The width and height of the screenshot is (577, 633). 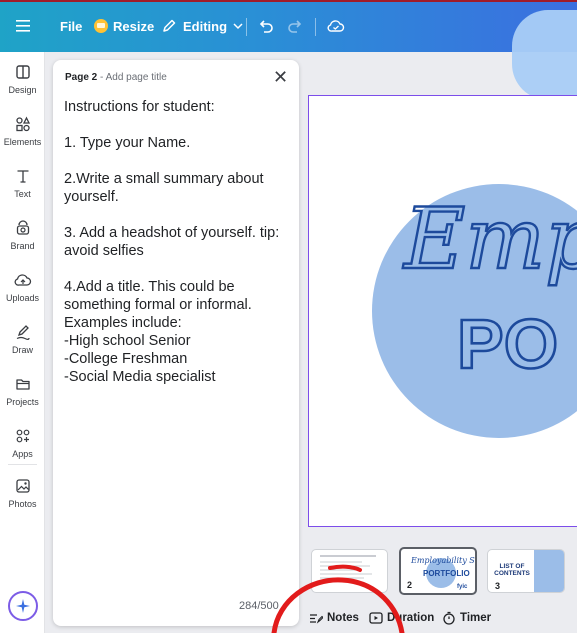 I want to click on sidebar-label: Projects, so click(x=22, y=402).